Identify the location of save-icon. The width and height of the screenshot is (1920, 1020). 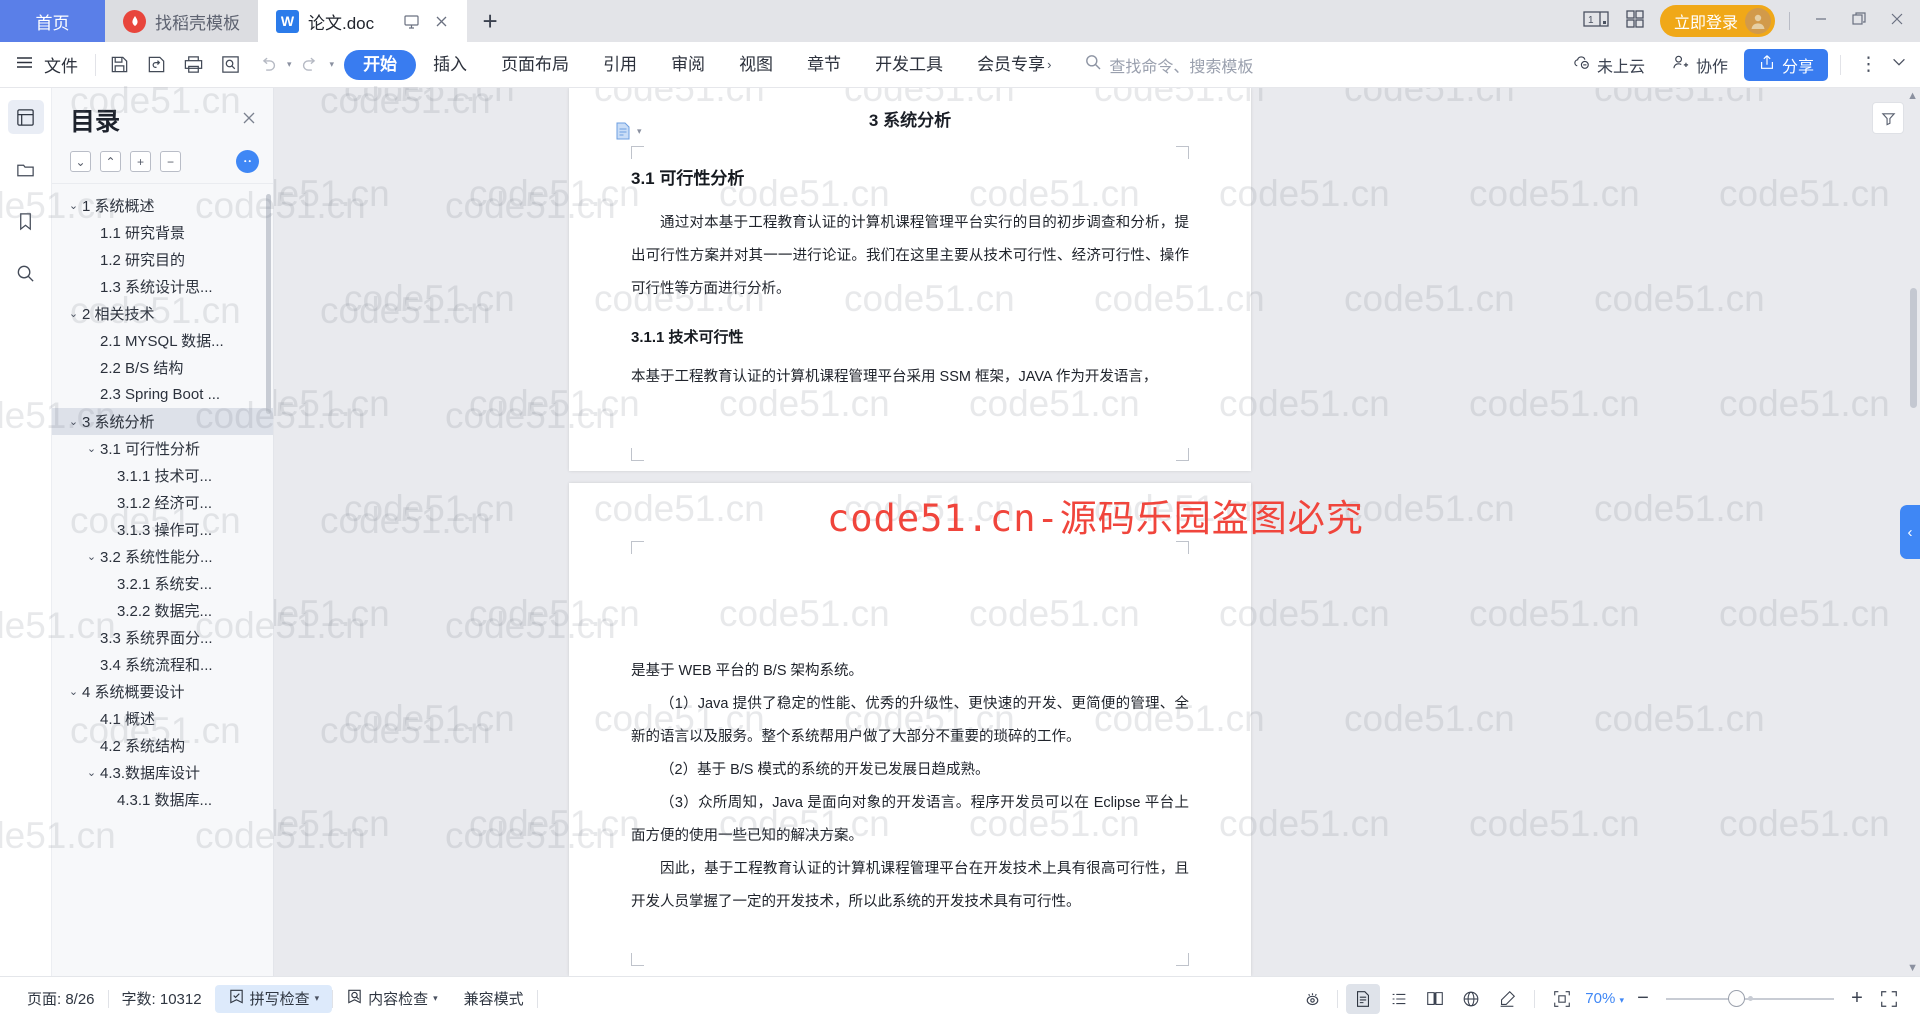
(119, 65).